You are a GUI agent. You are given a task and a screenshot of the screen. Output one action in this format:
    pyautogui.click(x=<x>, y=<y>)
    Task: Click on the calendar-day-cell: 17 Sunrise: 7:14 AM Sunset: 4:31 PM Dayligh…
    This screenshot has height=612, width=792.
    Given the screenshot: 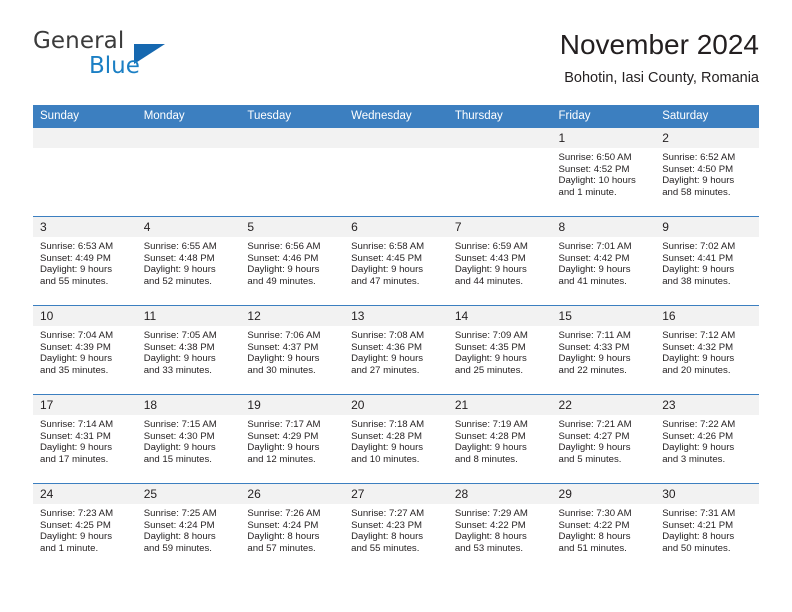 What is the action you would take?
    pyautogui.click(x=85, y=439)
    